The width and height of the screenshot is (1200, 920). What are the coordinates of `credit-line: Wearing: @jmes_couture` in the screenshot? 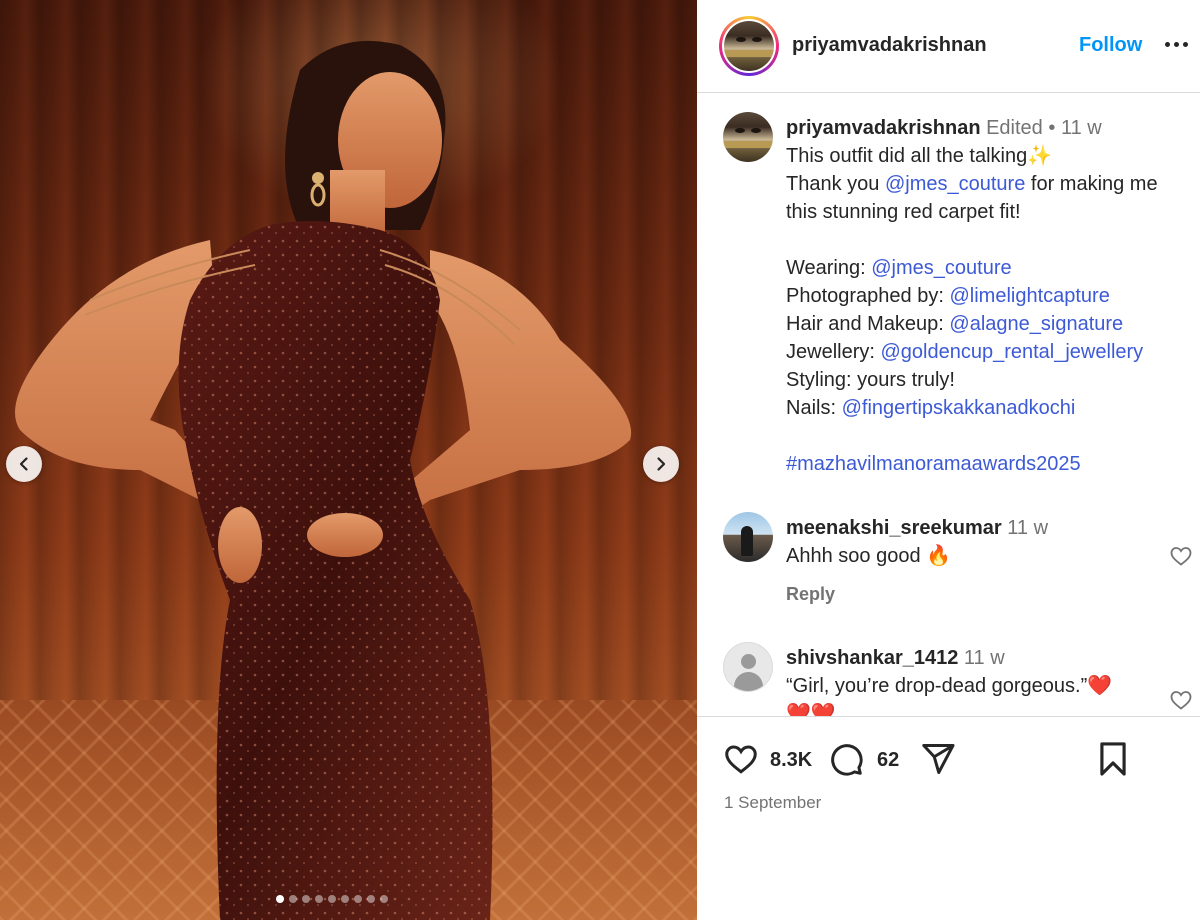 It's located at (988, 268).